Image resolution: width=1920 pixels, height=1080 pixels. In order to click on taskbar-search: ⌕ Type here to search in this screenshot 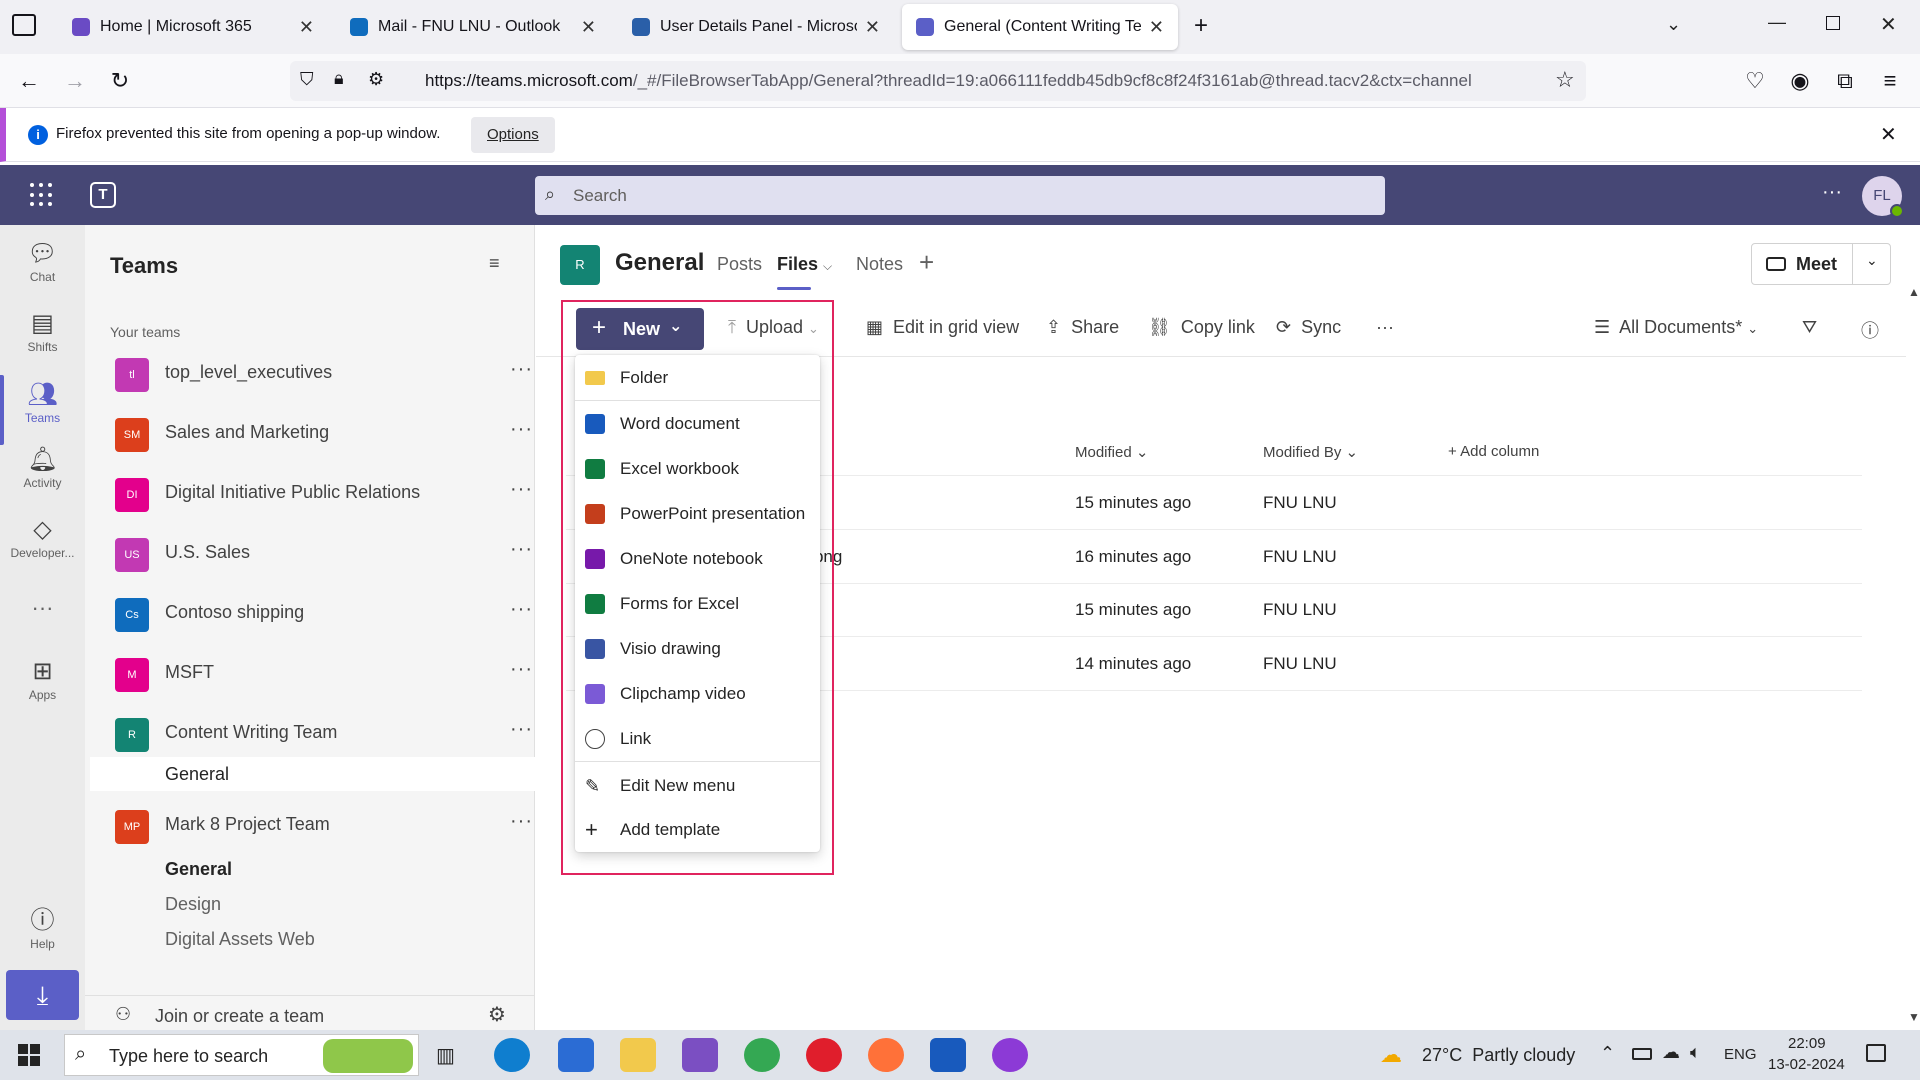, I will do `click(241, 1055)`.